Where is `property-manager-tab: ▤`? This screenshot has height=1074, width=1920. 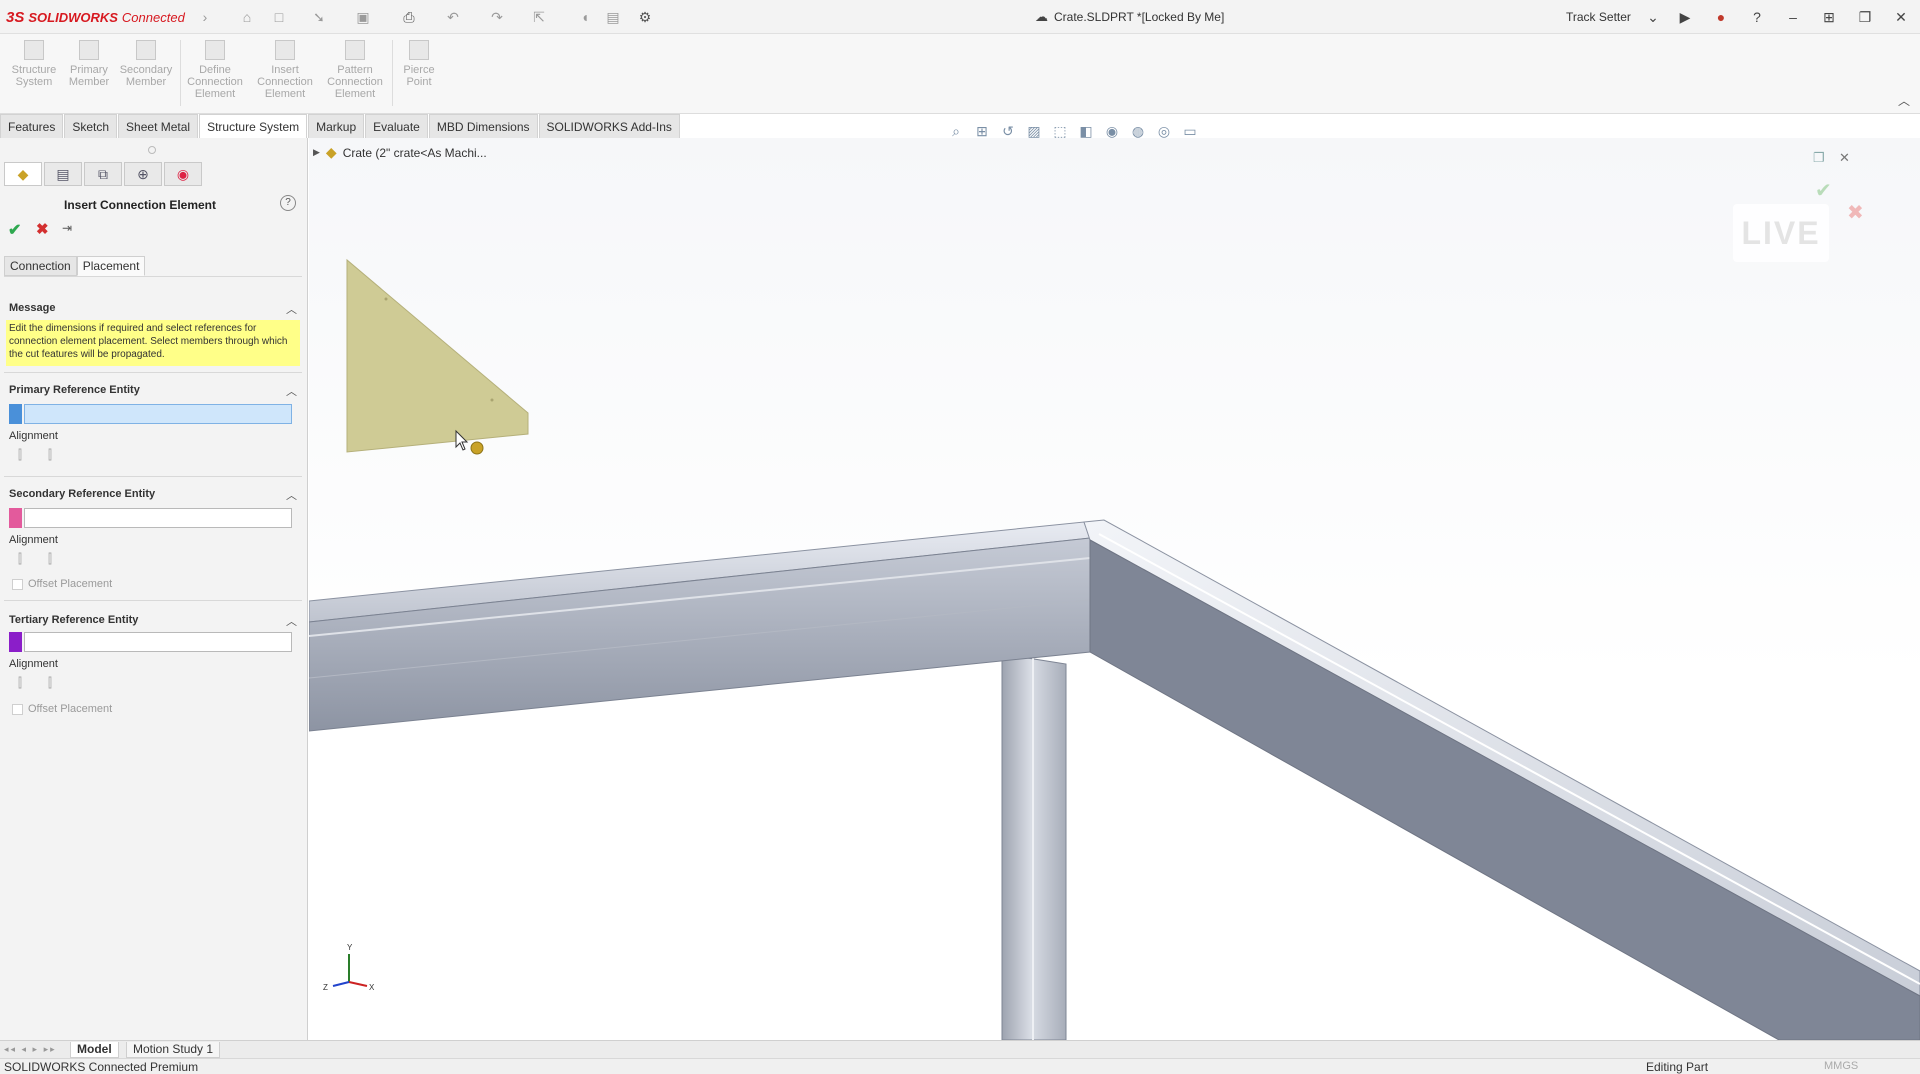 property-manager-tab: ▤ is located at coordinates (63, 174).